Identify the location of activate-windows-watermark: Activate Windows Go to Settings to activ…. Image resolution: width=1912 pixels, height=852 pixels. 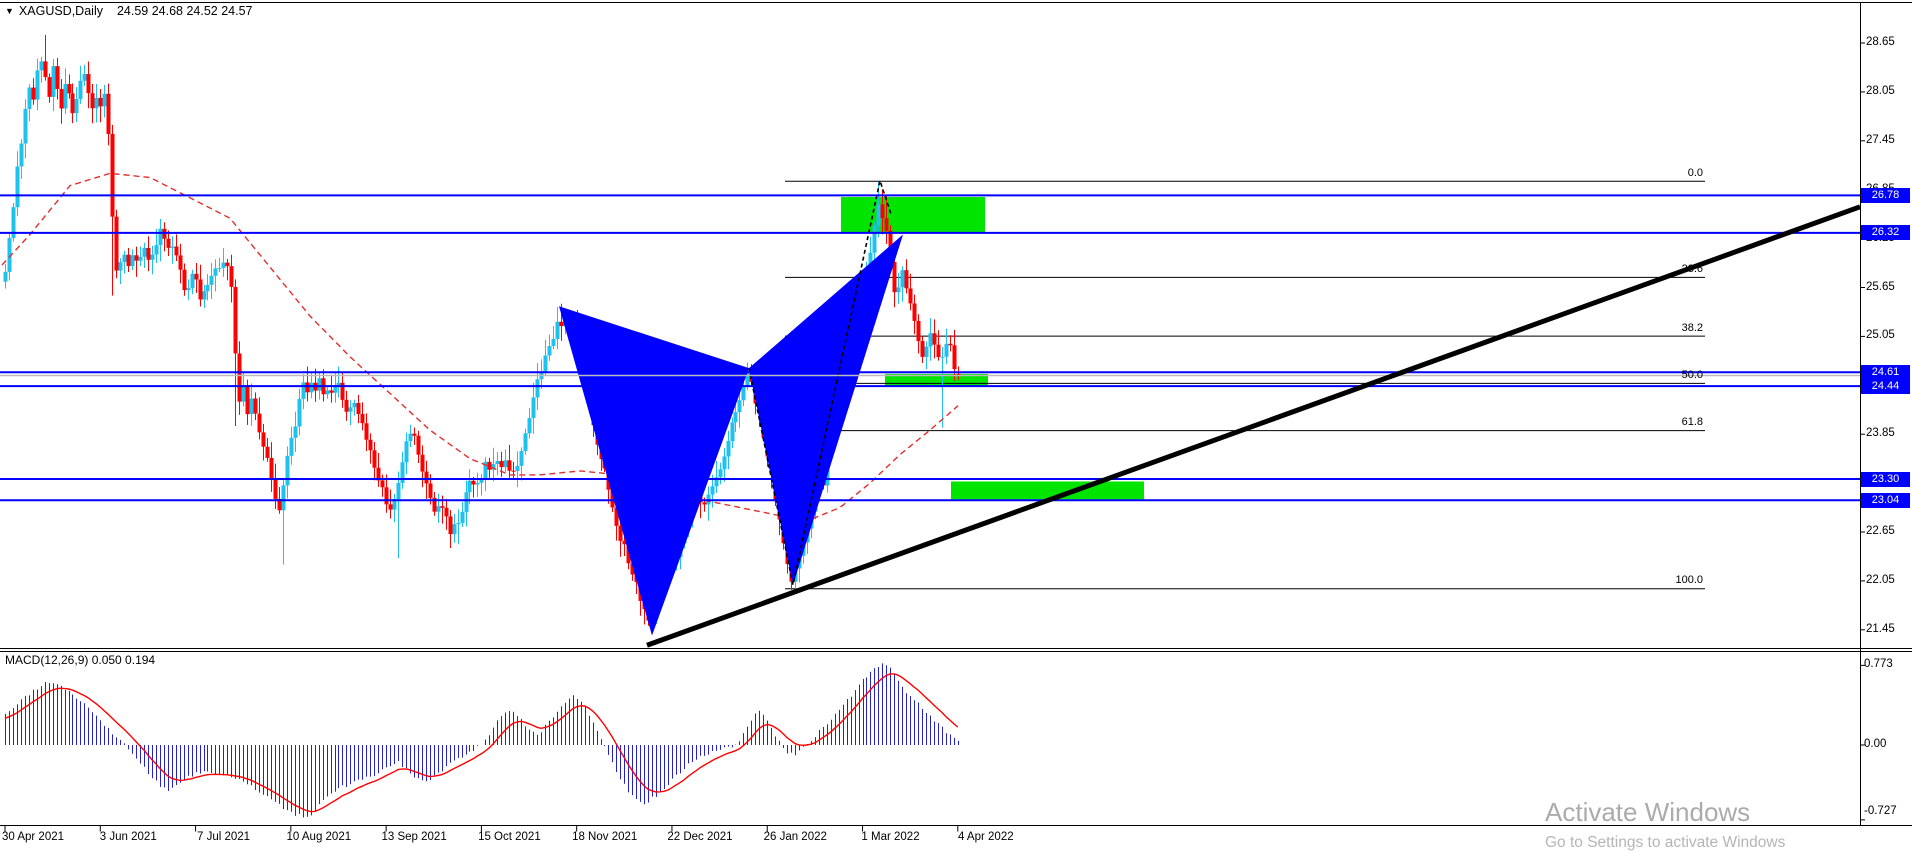
(1665, 824).